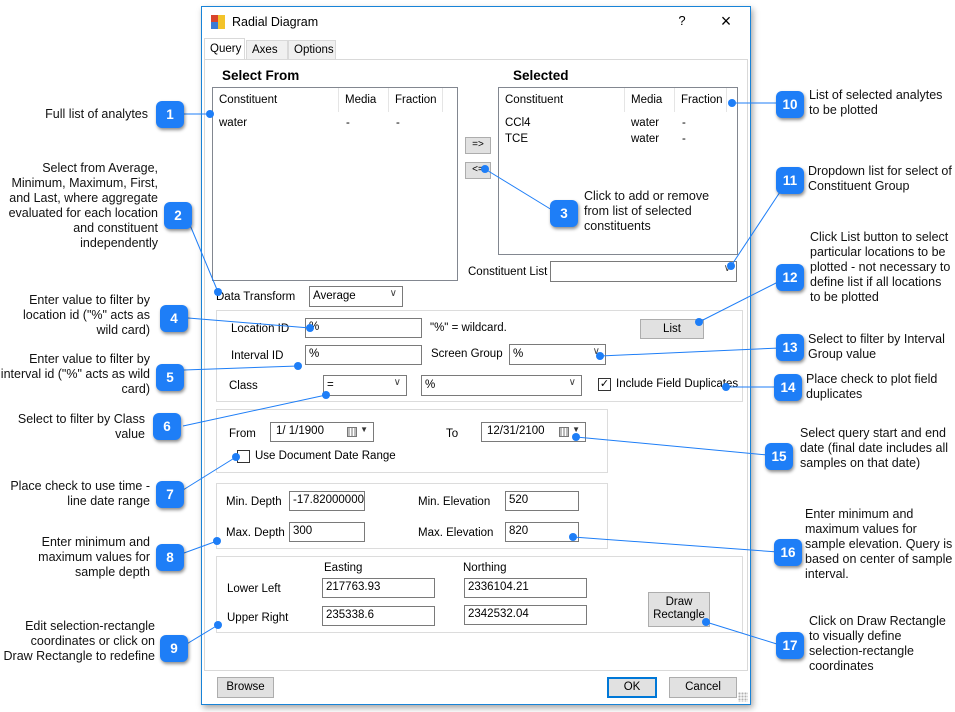 The width and height of the screenshot is (955, 712). I want to click on select-from-heading: Select From, so click(261, 75).